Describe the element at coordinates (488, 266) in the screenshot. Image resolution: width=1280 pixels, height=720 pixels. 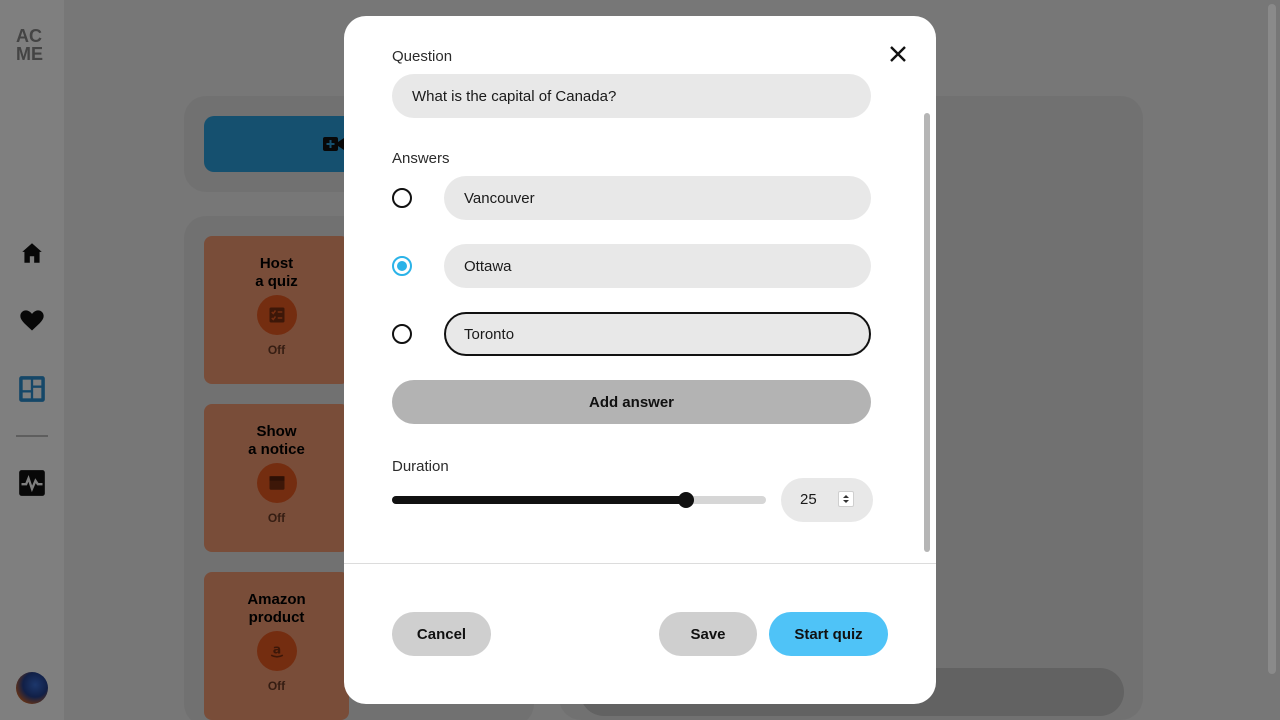
I see `answer-value: Ottawa` at that location.